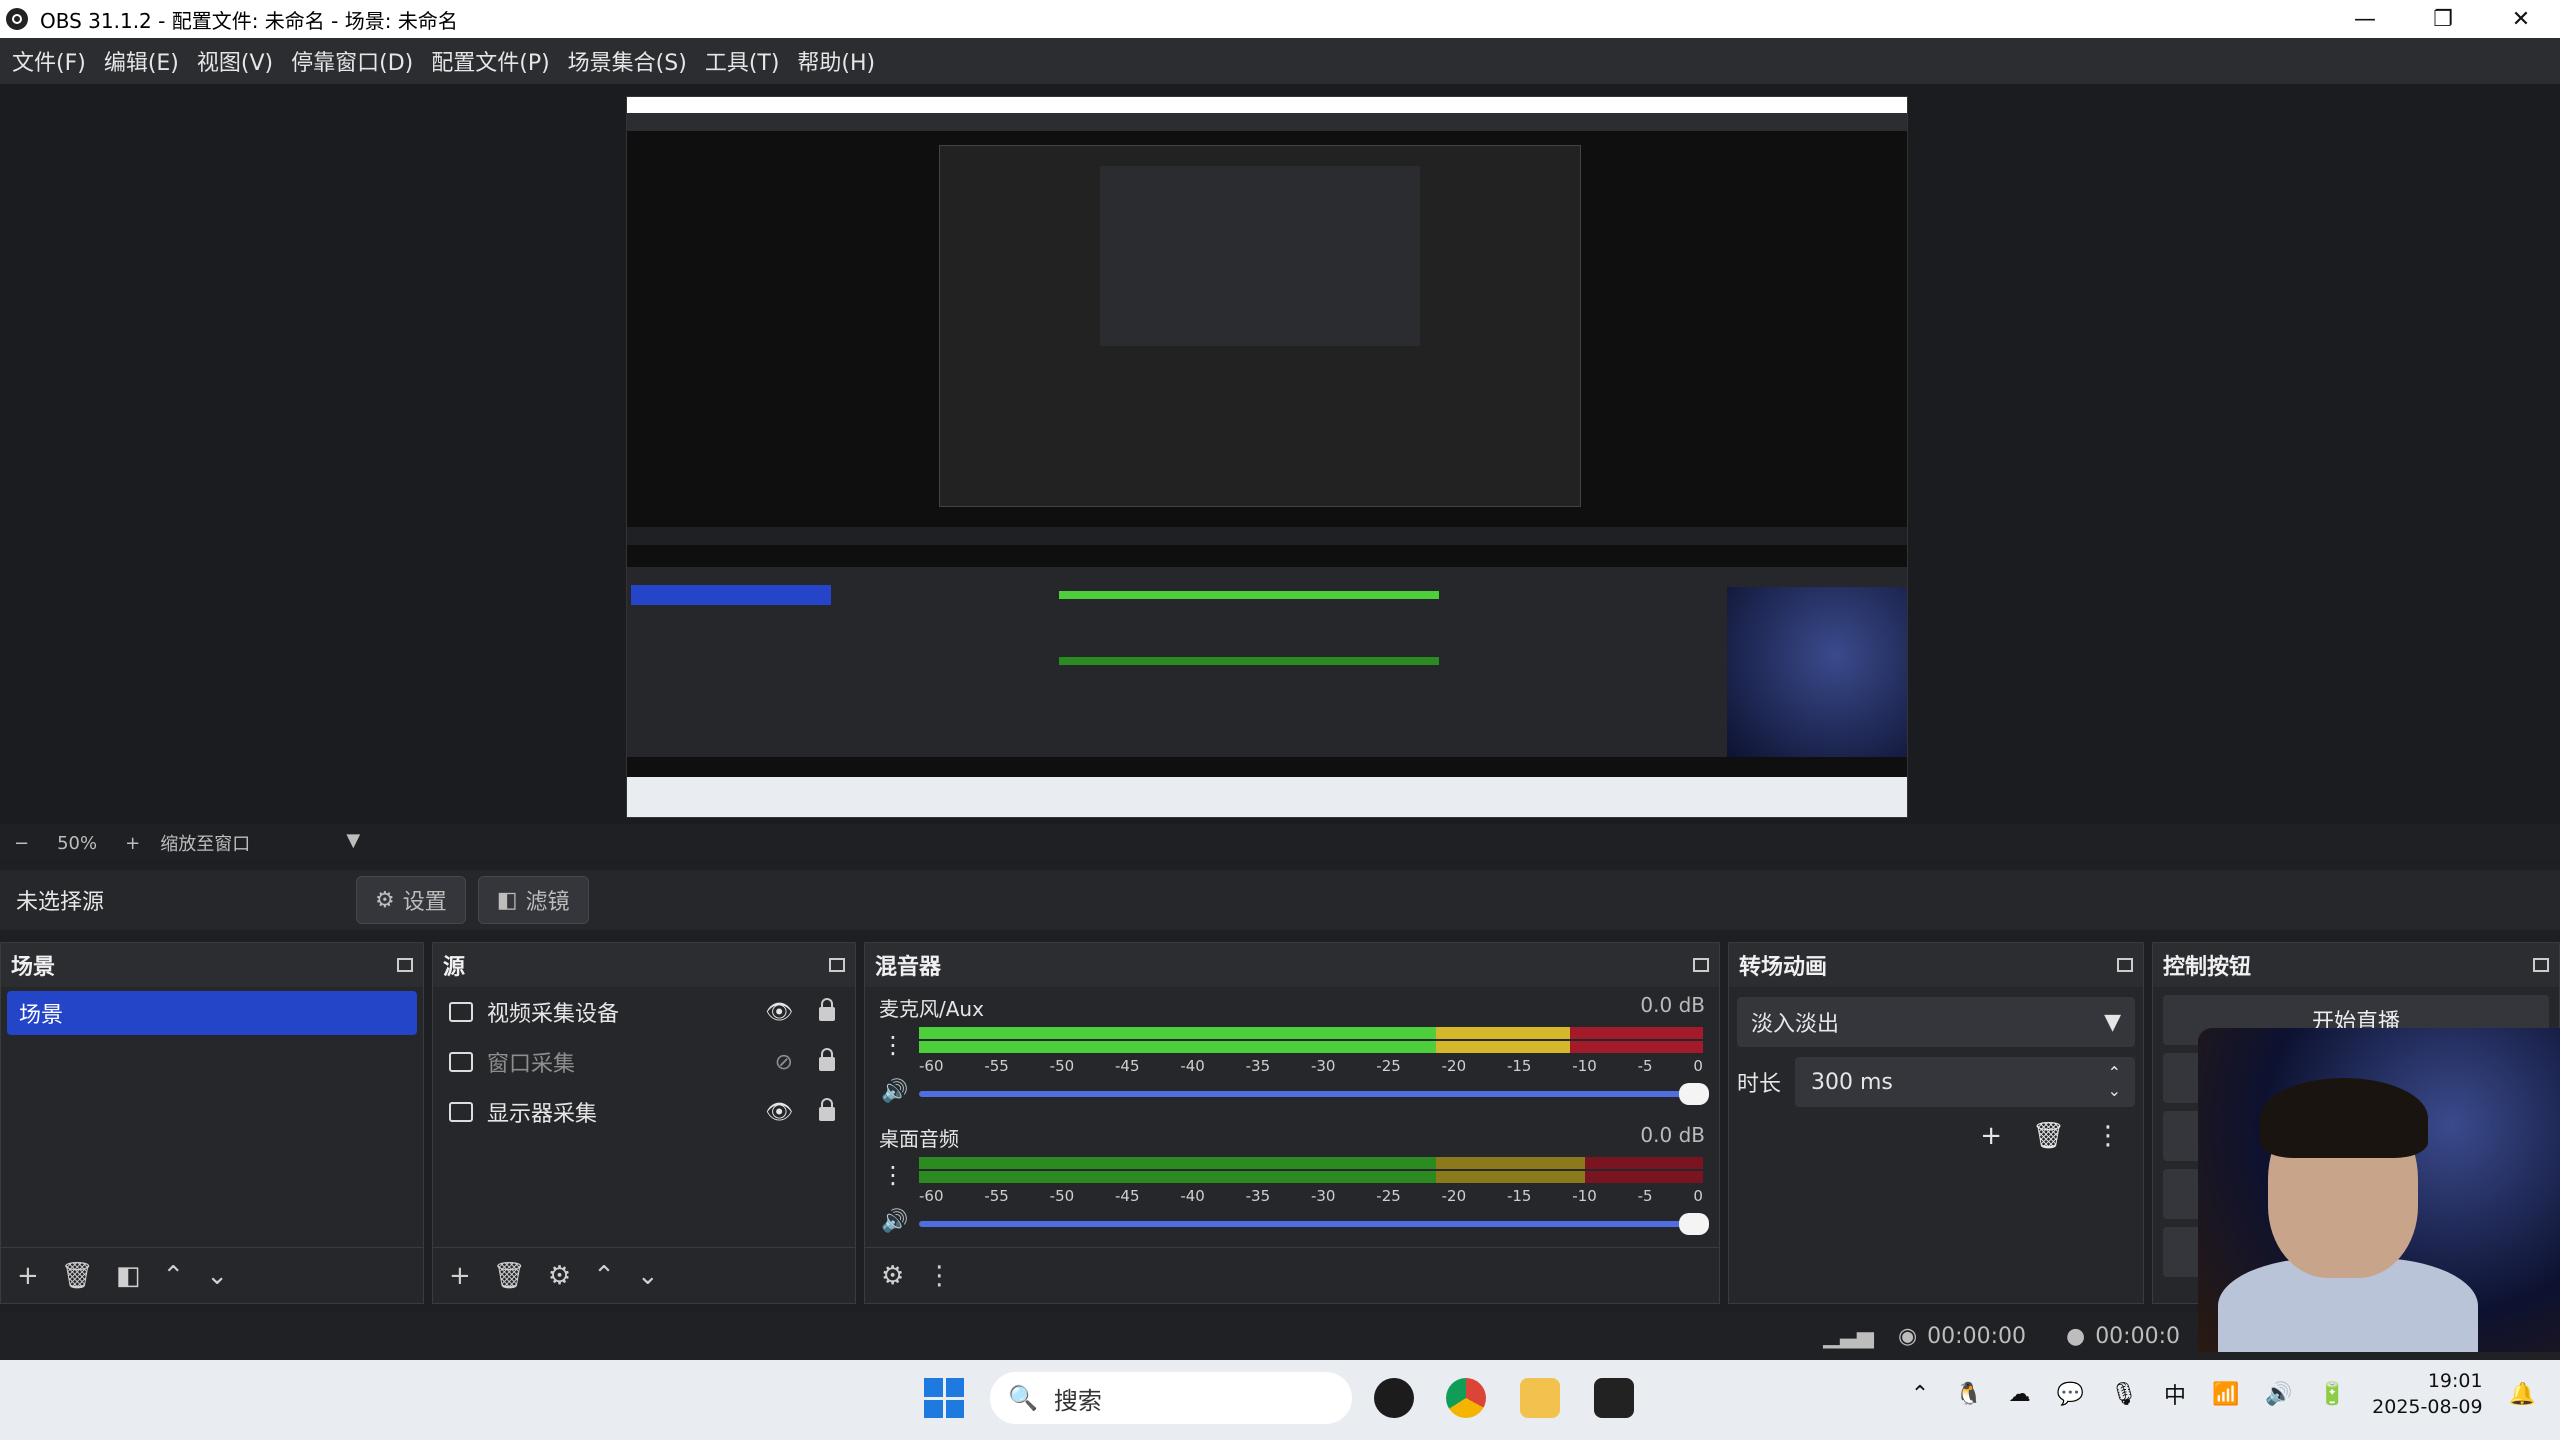 This screenshot has height=1440, width=2560. I want to click on zoom-out-button: −, so click(21, 843).